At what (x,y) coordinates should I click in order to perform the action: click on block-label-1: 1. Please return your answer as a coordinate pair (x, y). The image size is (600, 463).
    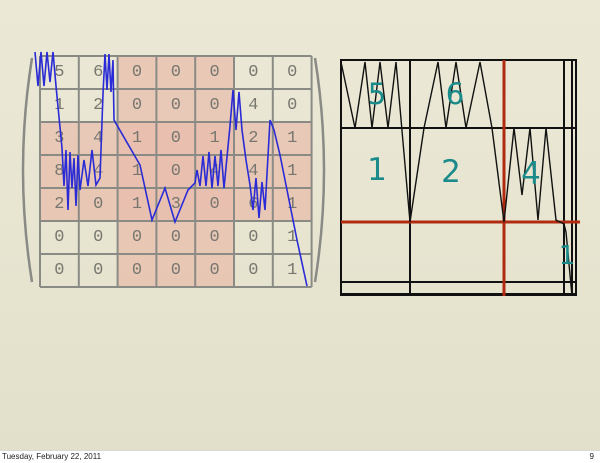
    Looking at the image, I should click on (377, 170).